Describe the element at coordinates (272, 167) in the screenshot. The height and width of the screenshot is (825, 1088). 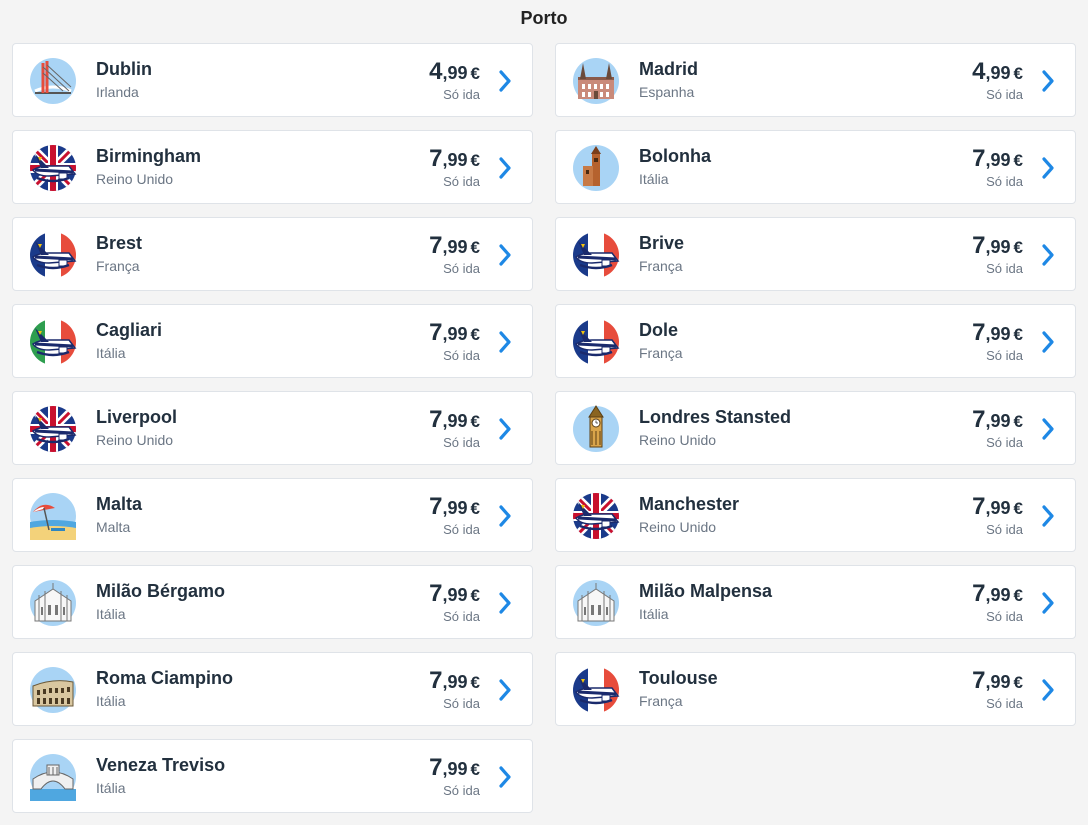
I see `destination-card: Birmingham Reino Unido 7,99 € Só ida` at that location.